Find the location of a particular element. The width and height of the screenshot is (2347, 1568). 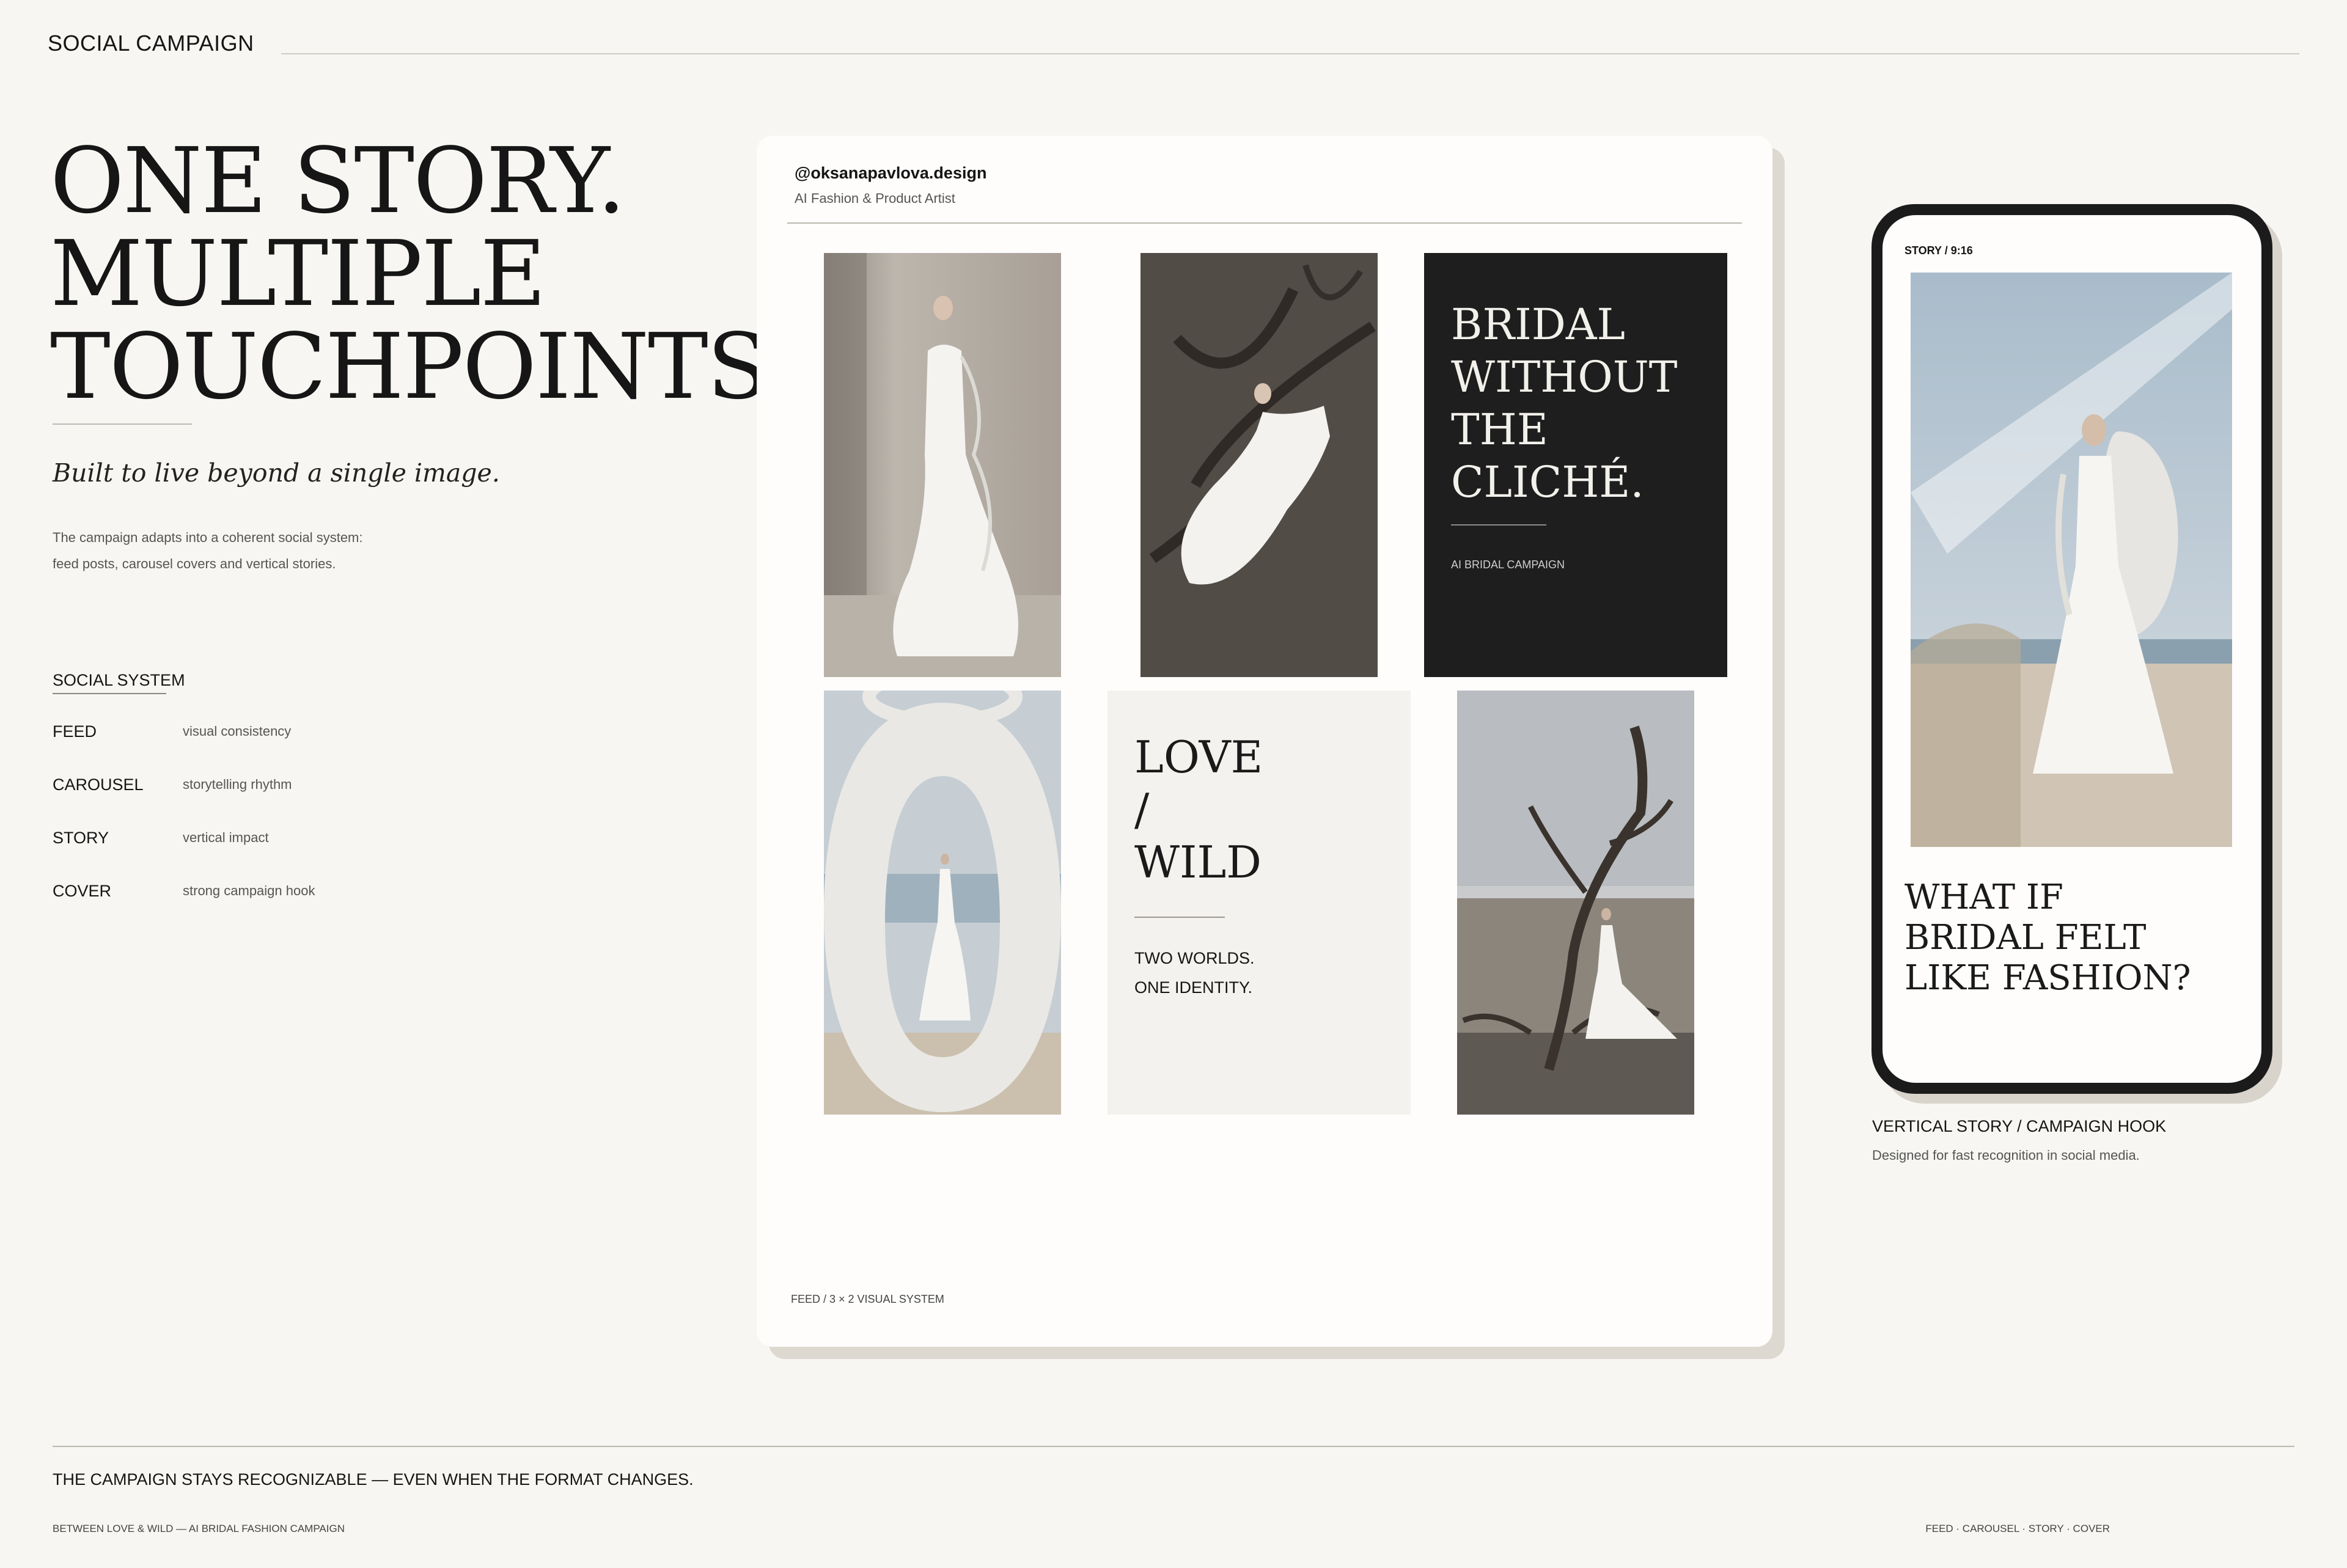

social-system-heading: SOCIAL SYSTEM is located at coordinates (119, 680).